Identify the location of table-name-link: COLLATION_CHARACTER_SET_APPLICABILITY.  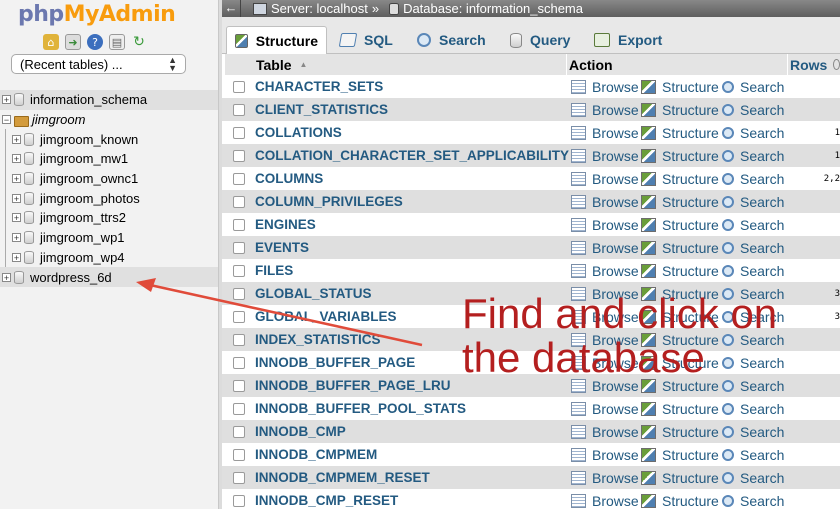
(412, 155).